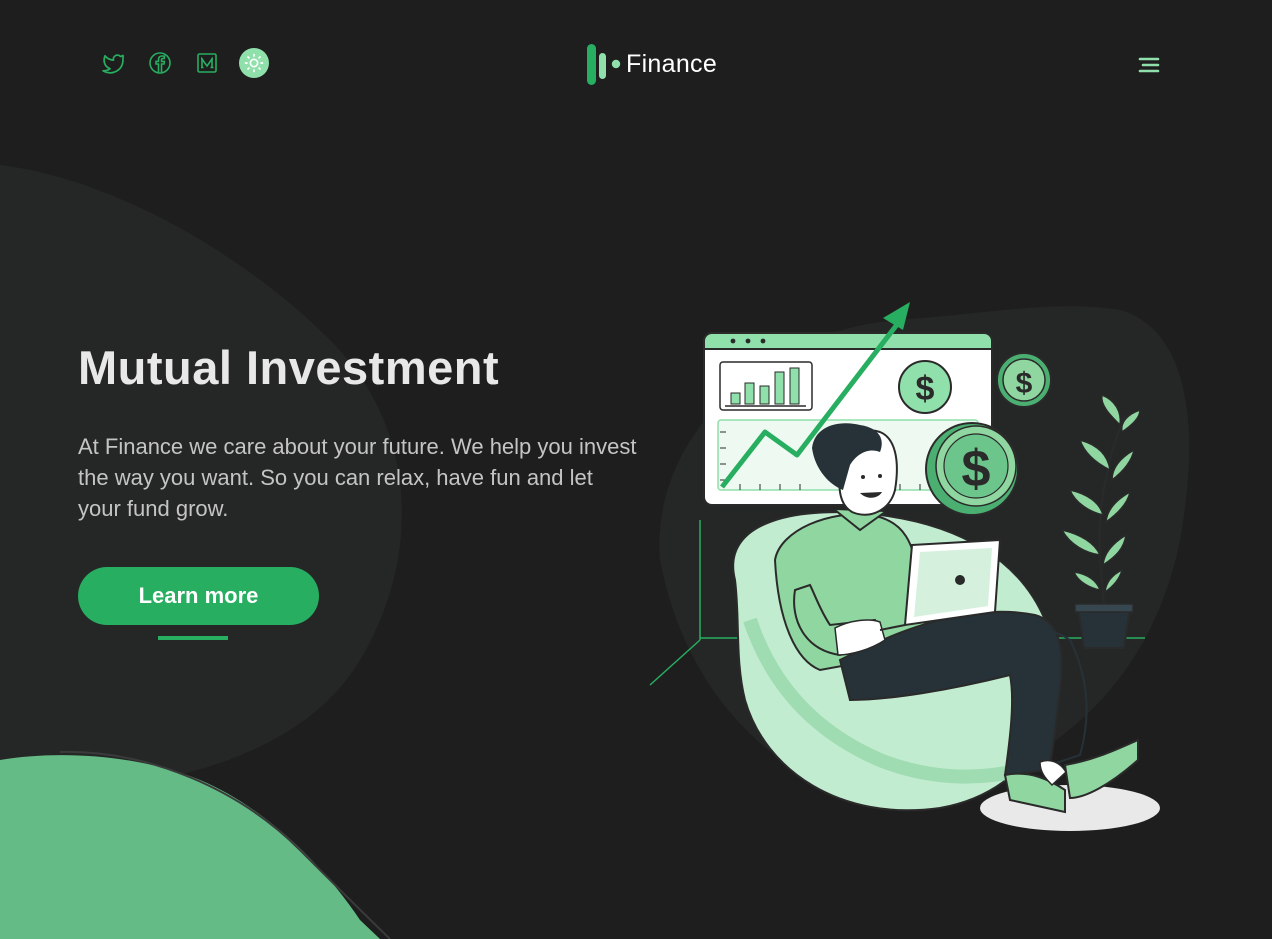 The height and width of the screenshot is (939, 1272). I want to click on cta-underline-decoration, so click(193, 638).